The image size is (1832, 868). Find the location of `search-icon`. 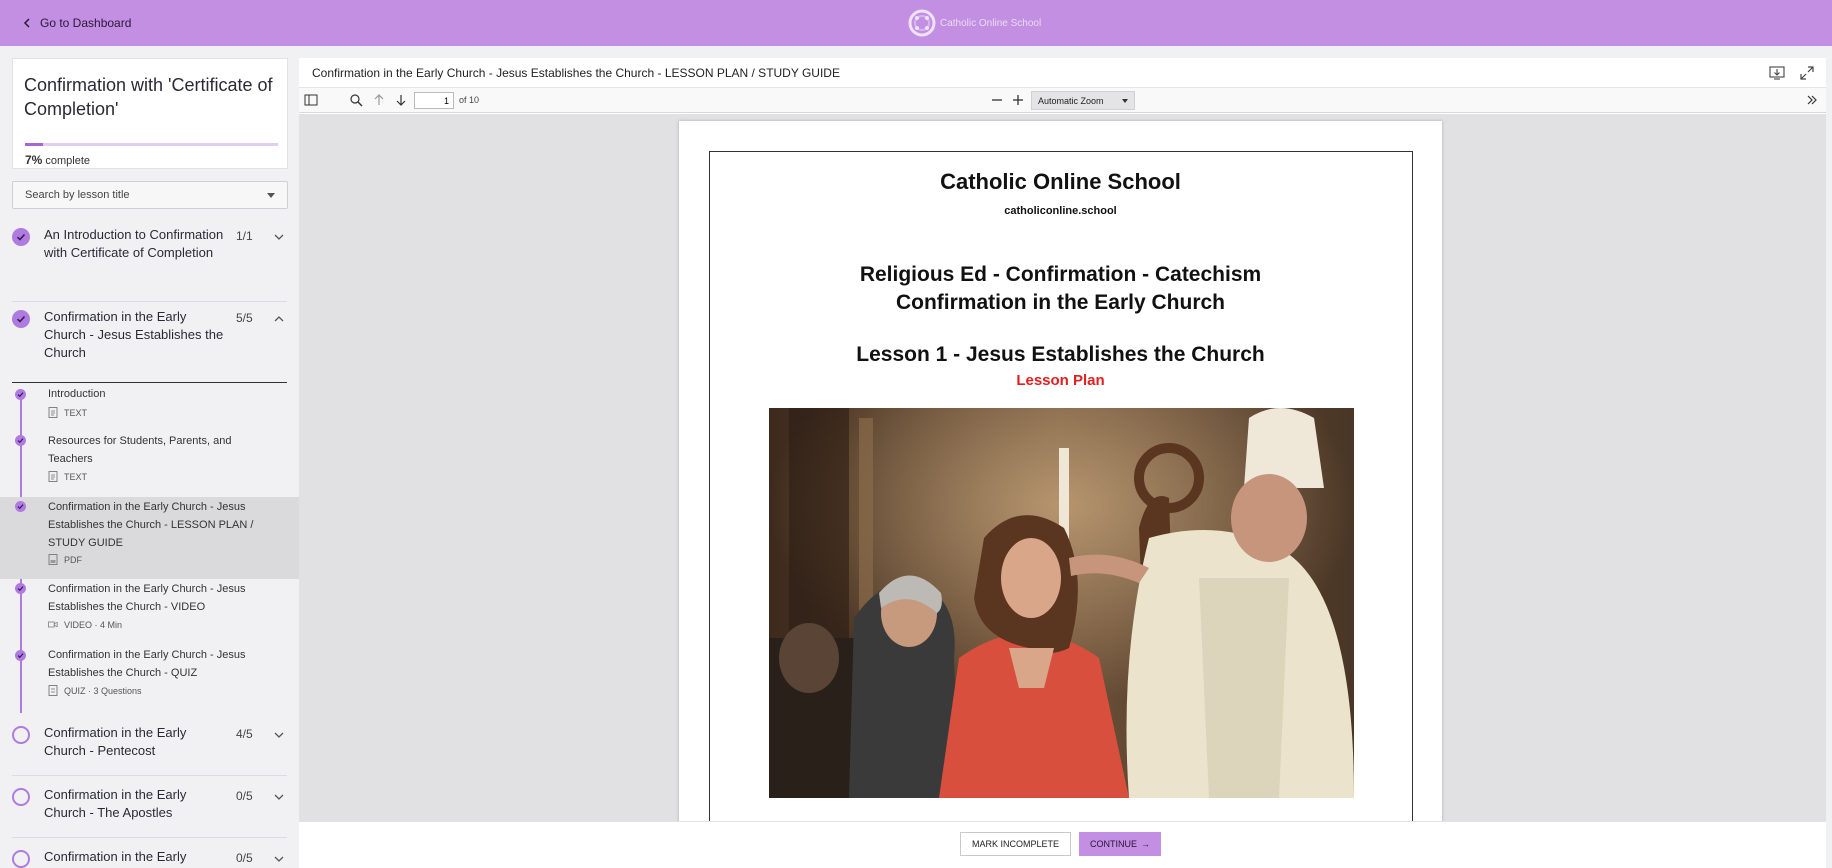

search-icon is located at coordinates (356, 100).